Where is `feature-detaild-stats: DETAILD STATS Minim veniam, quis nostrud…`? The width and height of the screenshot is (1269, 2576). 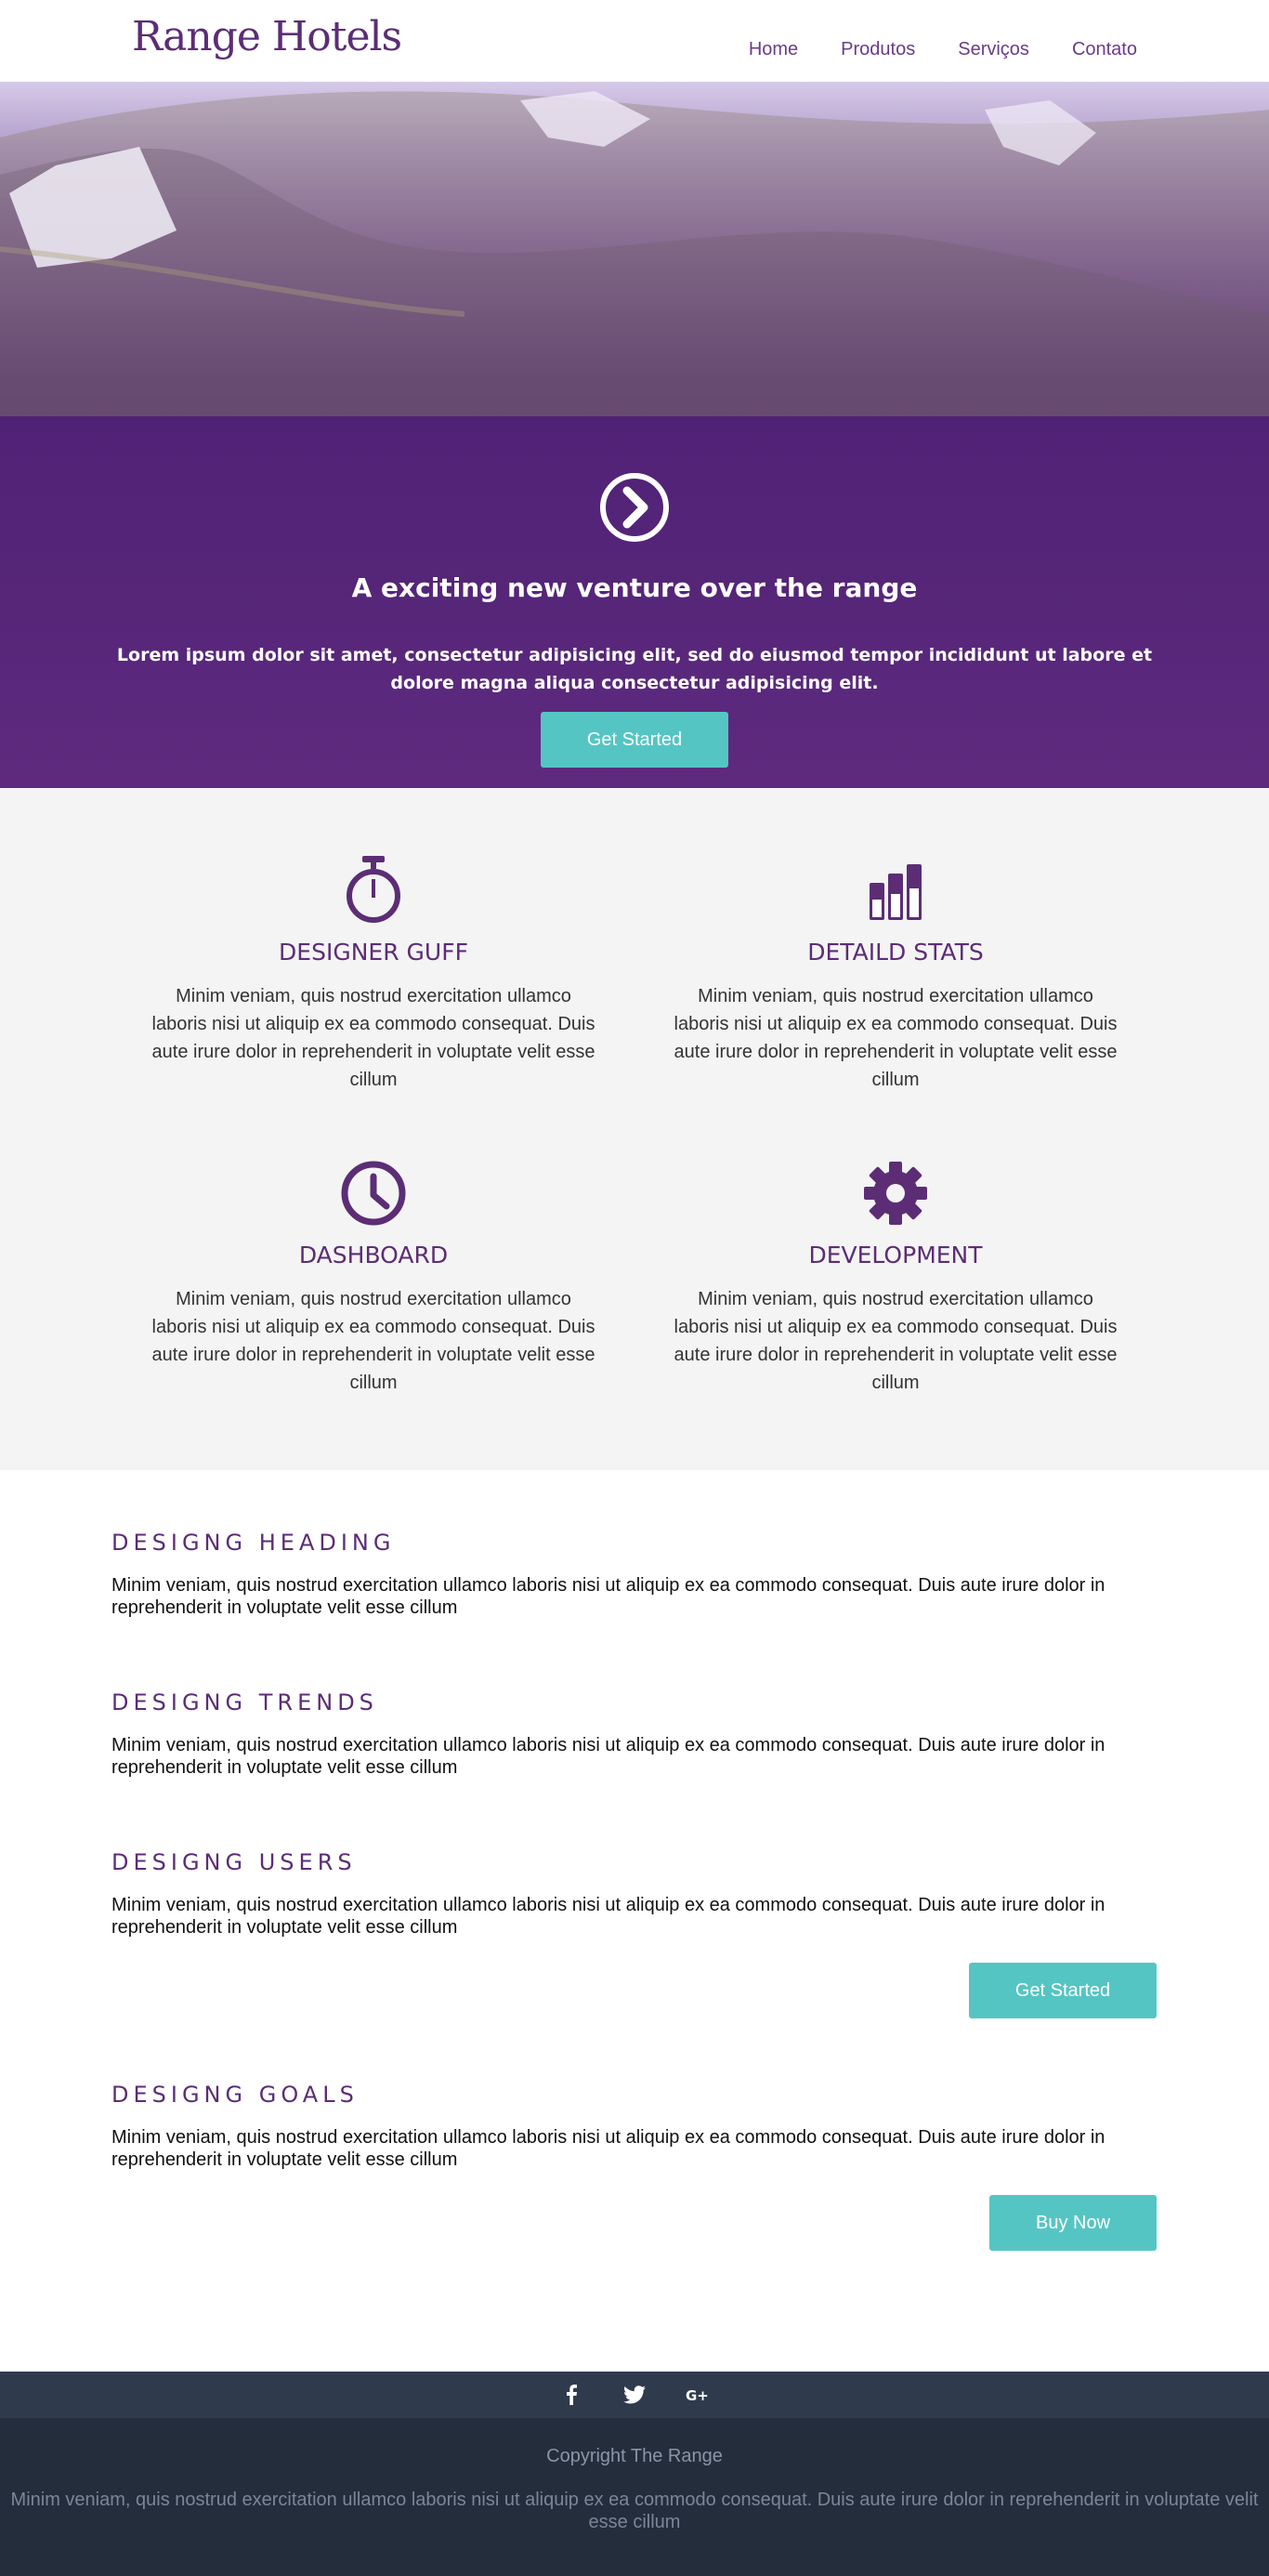
feature-detaild-stats: DETAILD STATS Minim veniam, quis nostrud… is located at coordinates (895, 973).